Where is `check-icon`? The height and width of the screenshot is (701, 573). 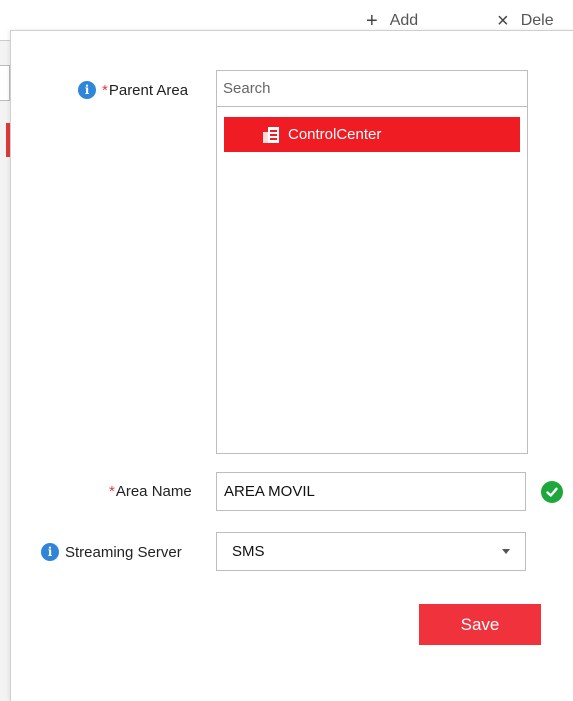 check-icon is located at coordinates (552, 492).